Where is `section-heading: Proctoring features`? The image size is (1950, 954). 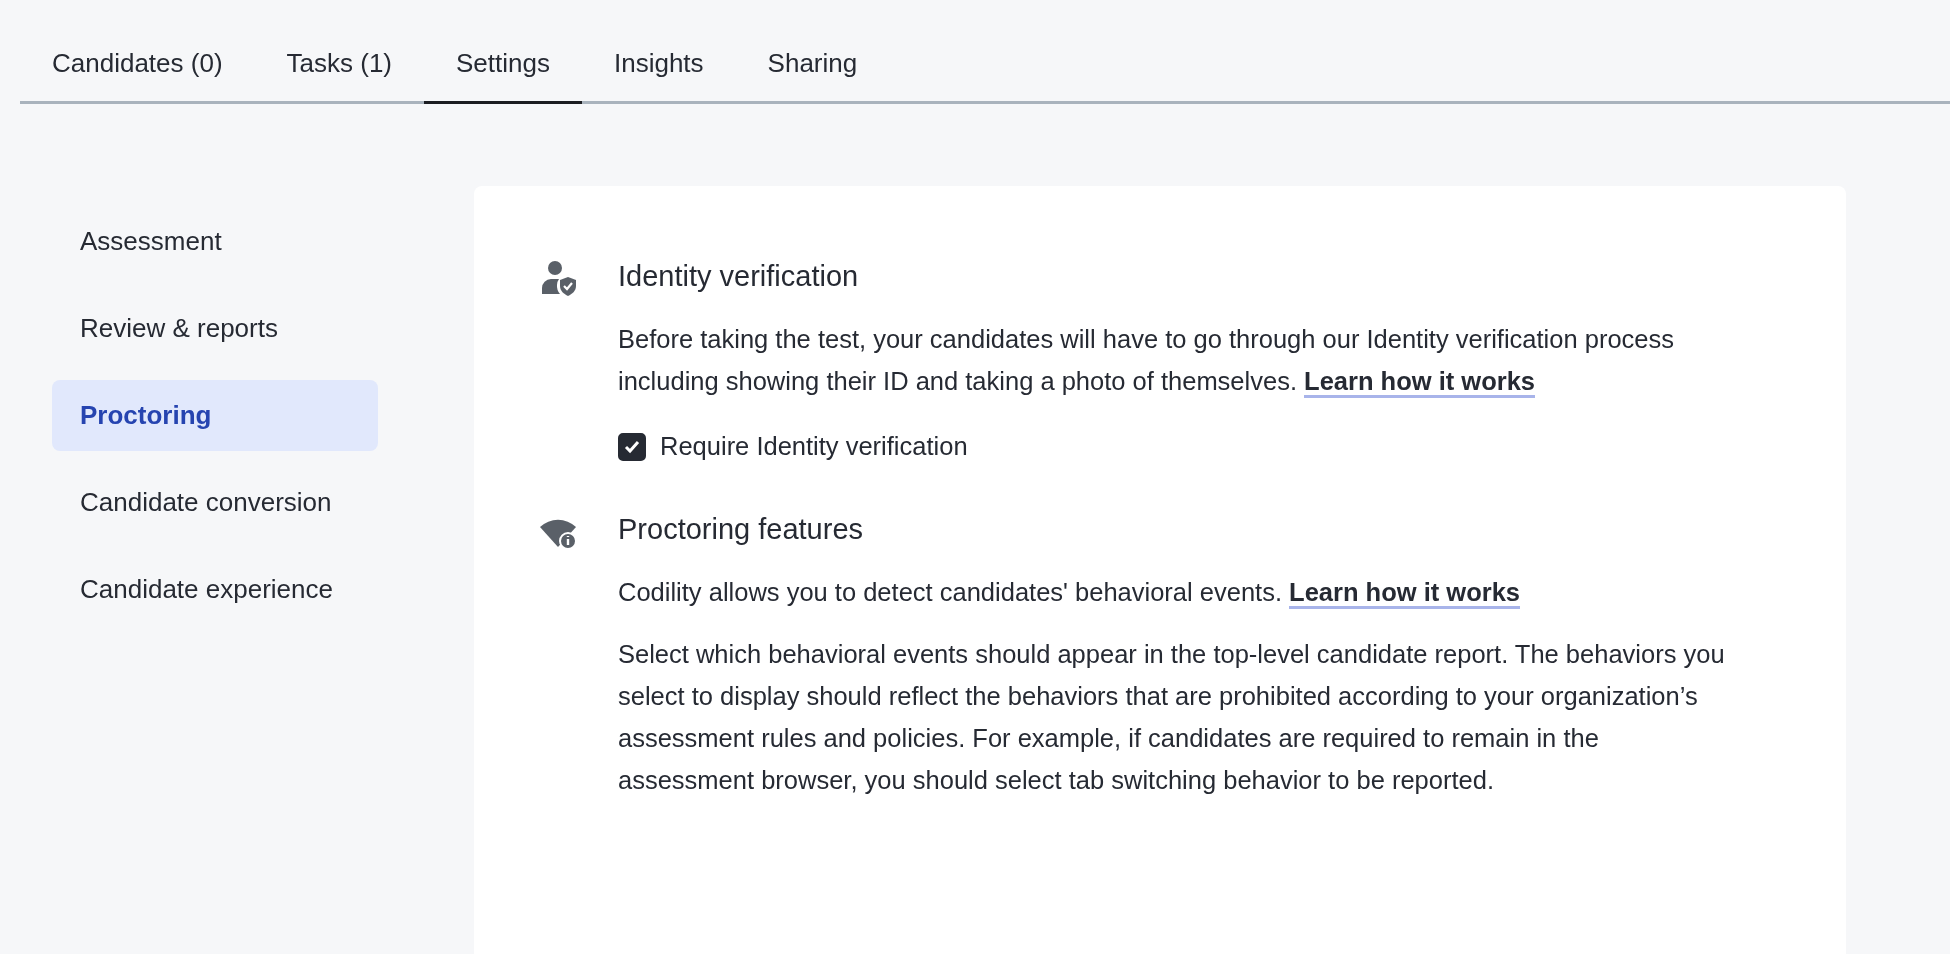
section-heading: Proctoring features is located at coordinates (741, 529).